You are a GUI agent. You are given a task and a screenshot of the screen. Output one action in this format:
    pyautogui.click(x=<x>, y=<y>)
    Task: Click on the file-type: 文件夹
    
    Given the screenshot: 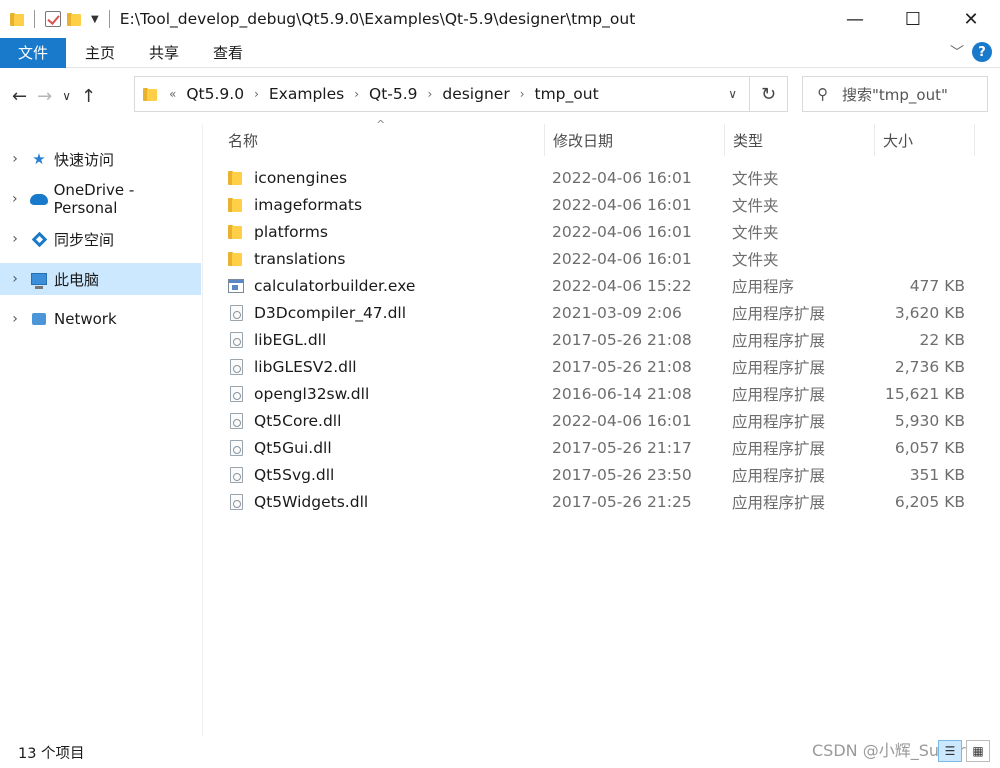 What is the action you would take?
    pyautogui.click(x=755, y=259)
    